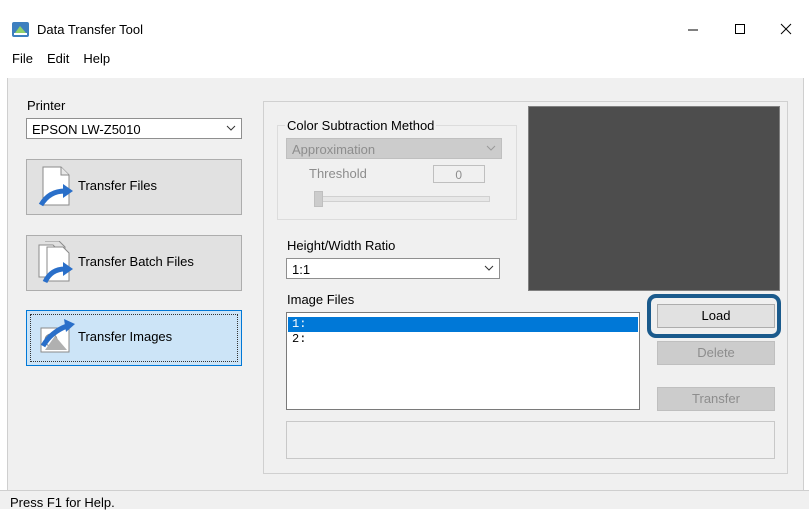  I want to click on transfer-files-button: Transfer Files, so click(134, 187).